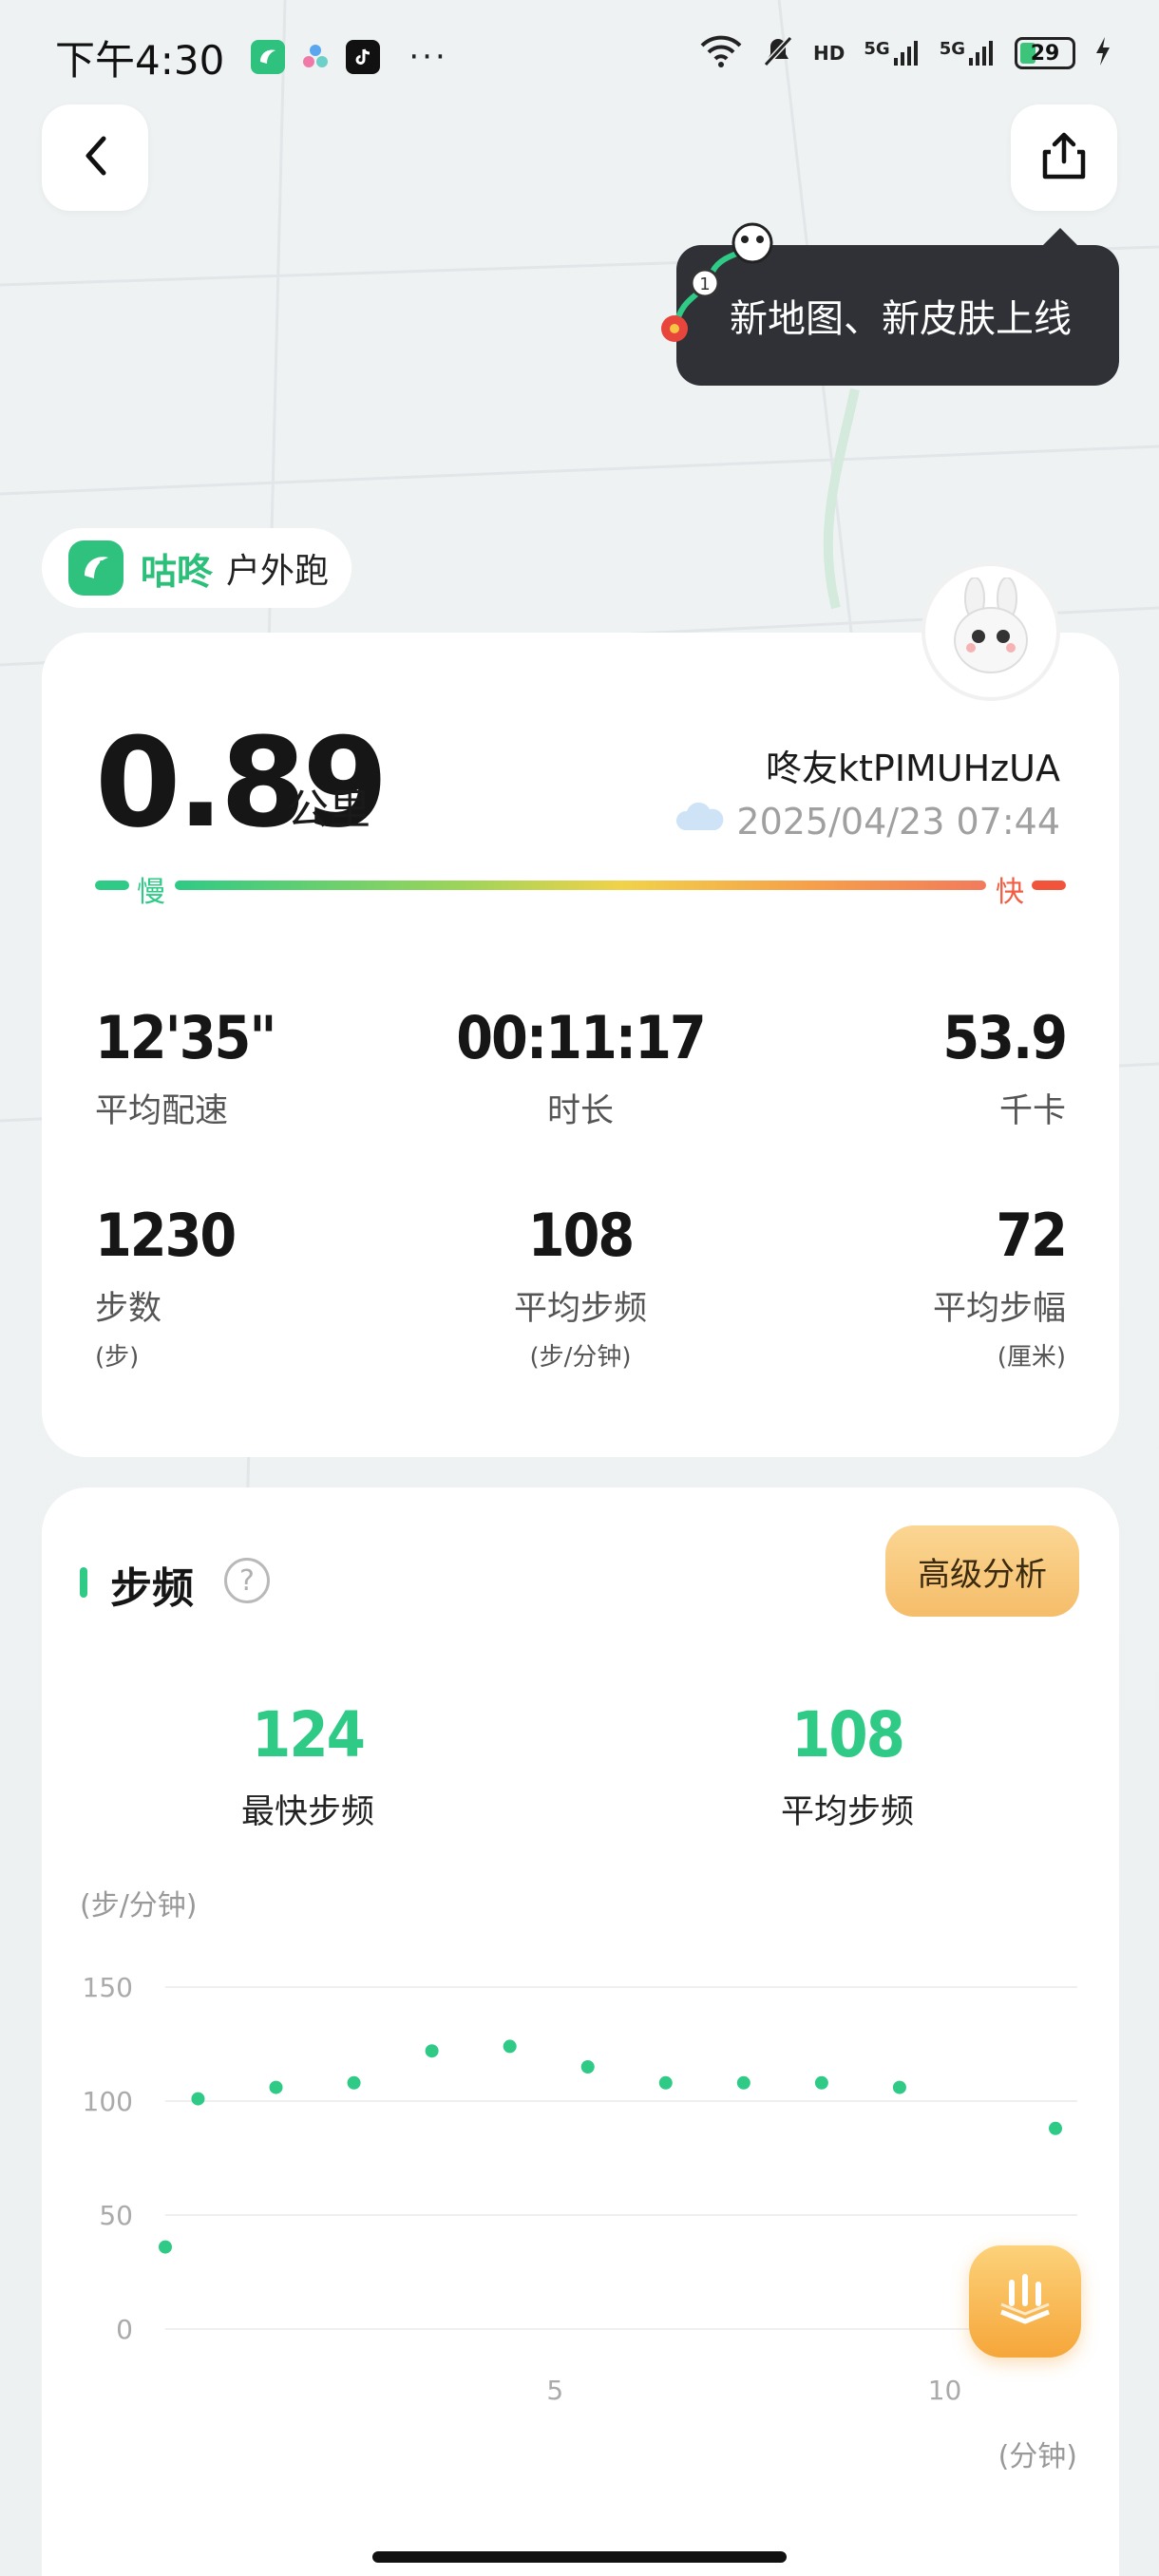  Describe the element at coordinates (152, 1588) in the screenshot. I see `cadence-title: 步频` at that location.